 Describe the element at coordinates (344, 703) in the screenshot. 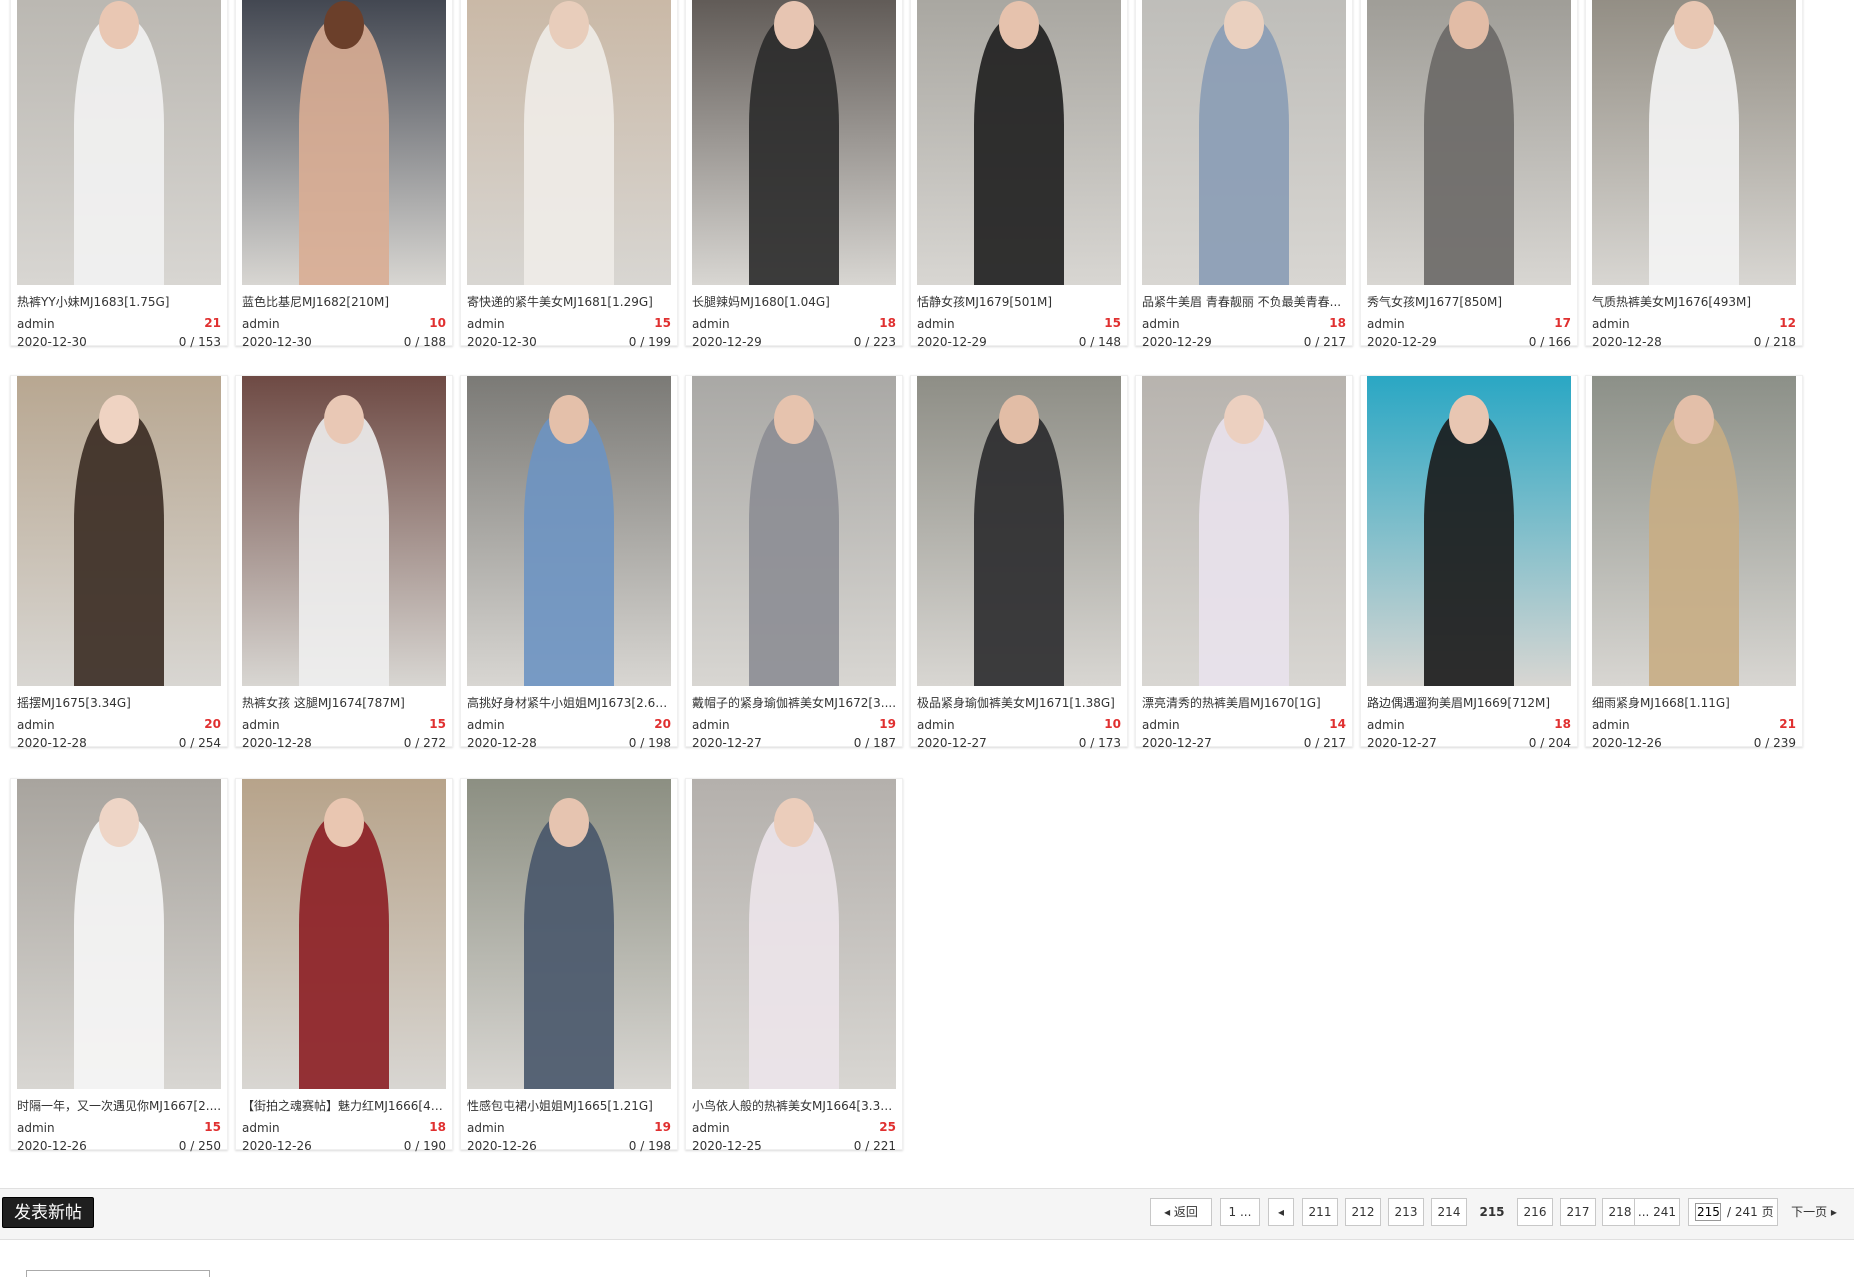

I see `post-title: 热裤女孩 这腿MJ1674[787M]` at that location.